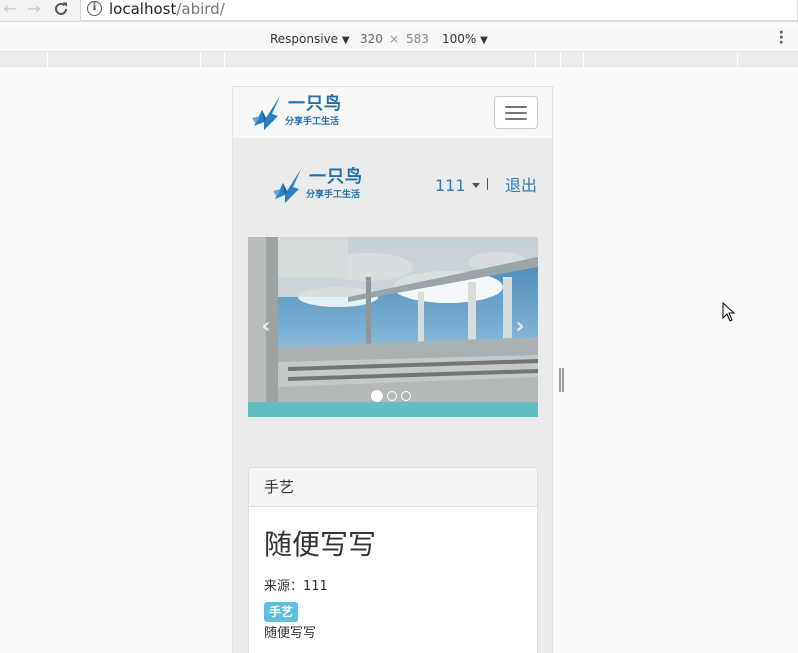 Image resolution: width=798 pixels, height=653 pixels. I want to click on forward-button: →, so click(34, 10).